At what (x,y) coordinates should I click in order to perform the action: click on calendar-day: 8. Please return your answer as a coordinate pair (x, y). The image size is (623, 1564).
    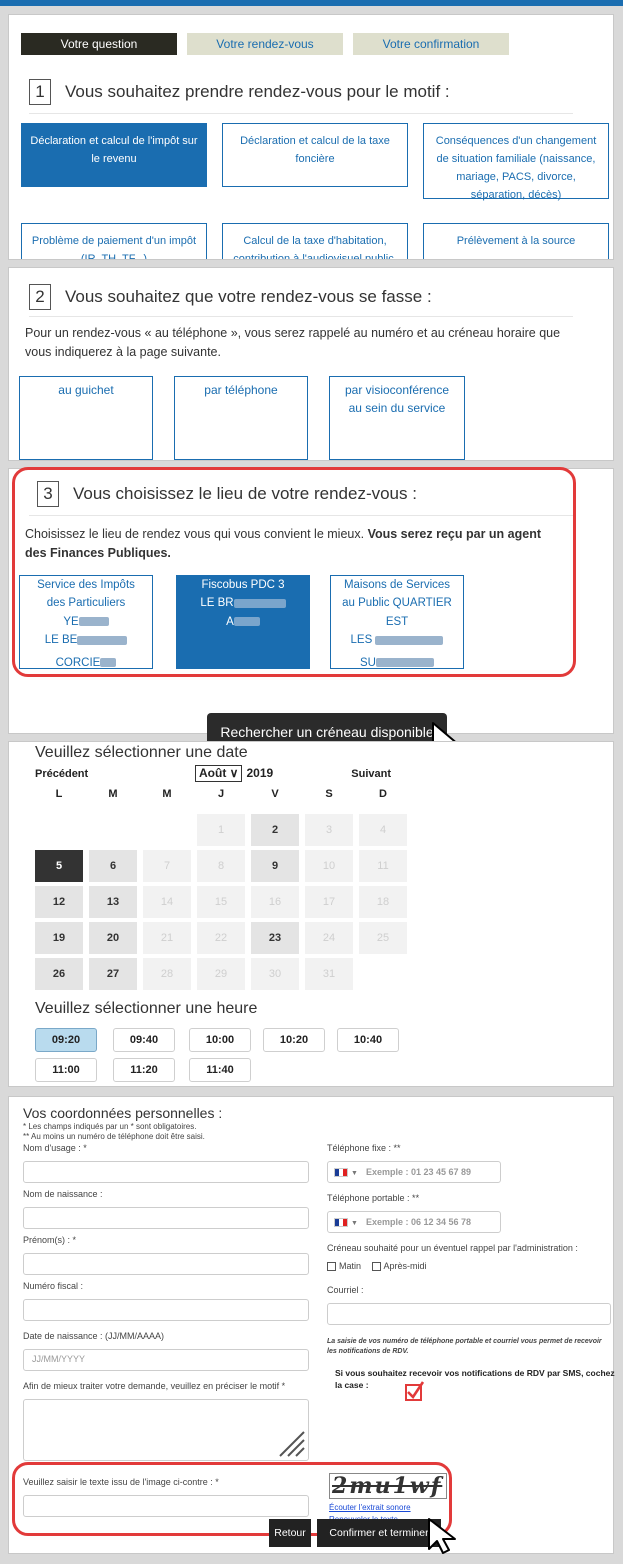
    Looking at the image, I should click on (221, 866).